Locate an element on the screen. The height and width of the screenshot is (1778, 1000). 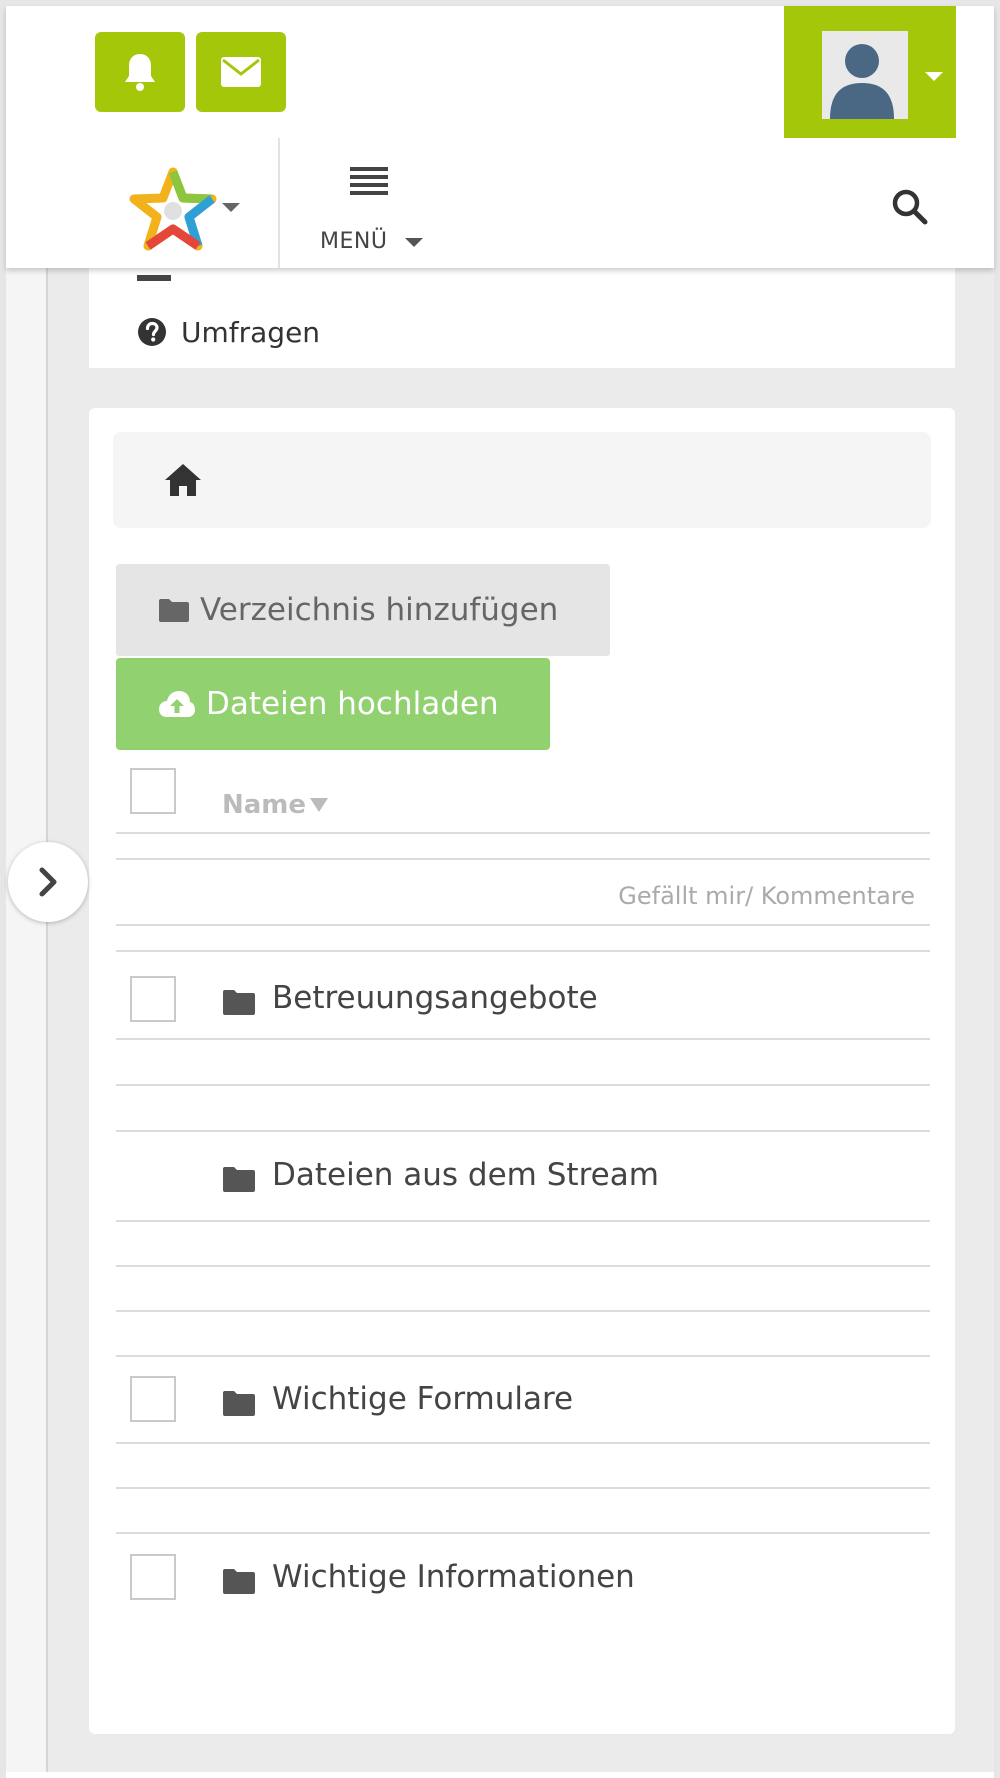
menu-label: MENÜ is located at coordinates (354, 241).